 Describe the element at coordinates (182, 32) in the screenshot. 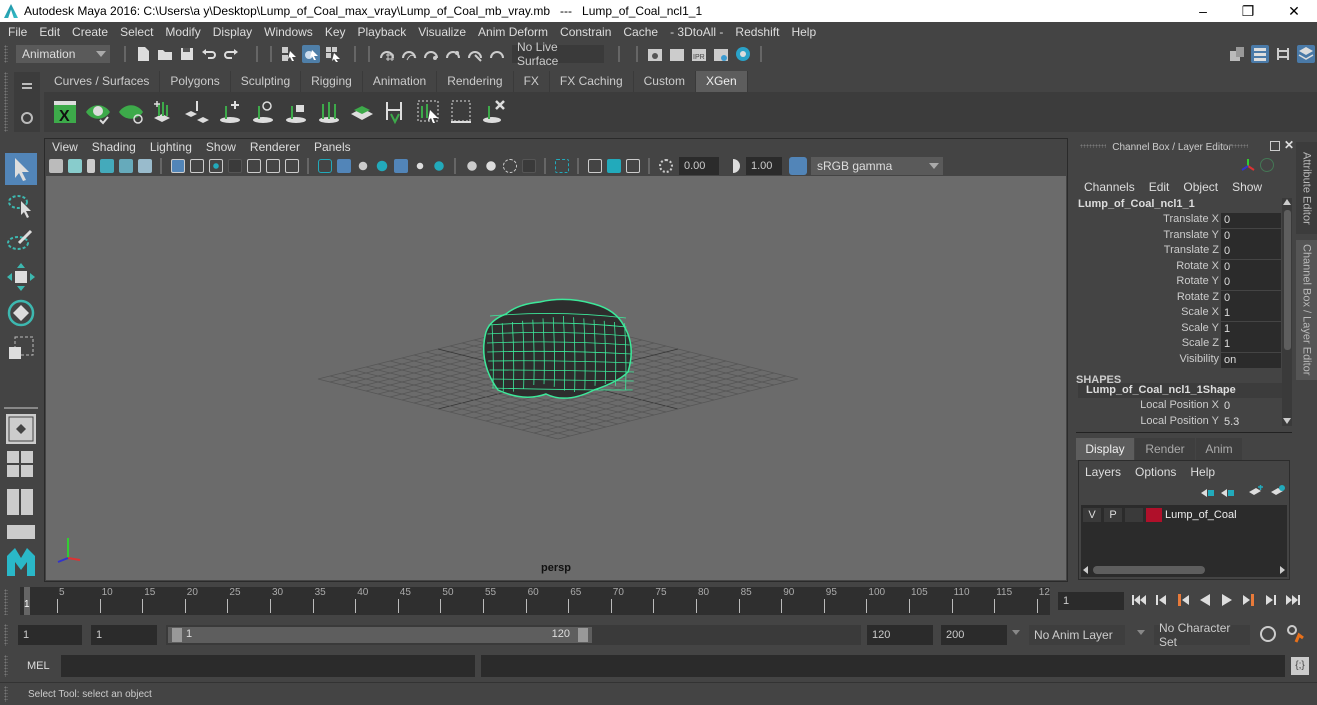

I see `menu-modify: Modify` at that location.